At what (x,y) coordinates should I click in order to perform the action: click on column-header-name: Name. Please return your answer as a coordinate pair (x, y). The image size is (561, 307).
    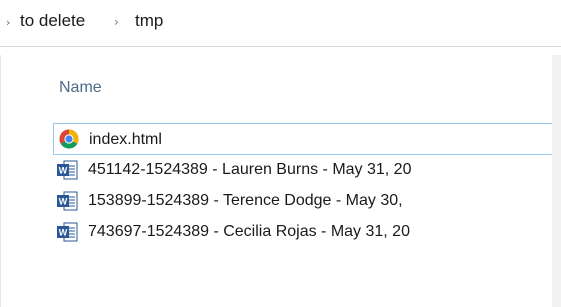
    Looking at the image, I should click on (80, 88).